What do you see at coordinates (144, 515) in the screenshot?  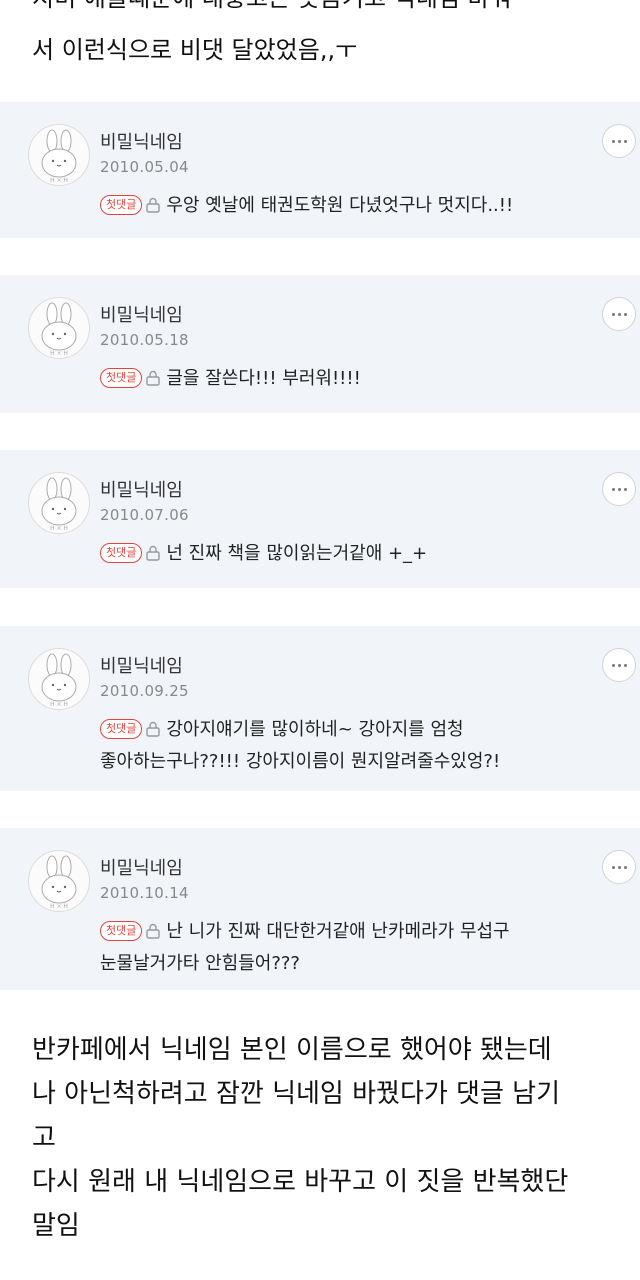 I see `comment-date: 2010.07.06` at bounding box center [144, 515].